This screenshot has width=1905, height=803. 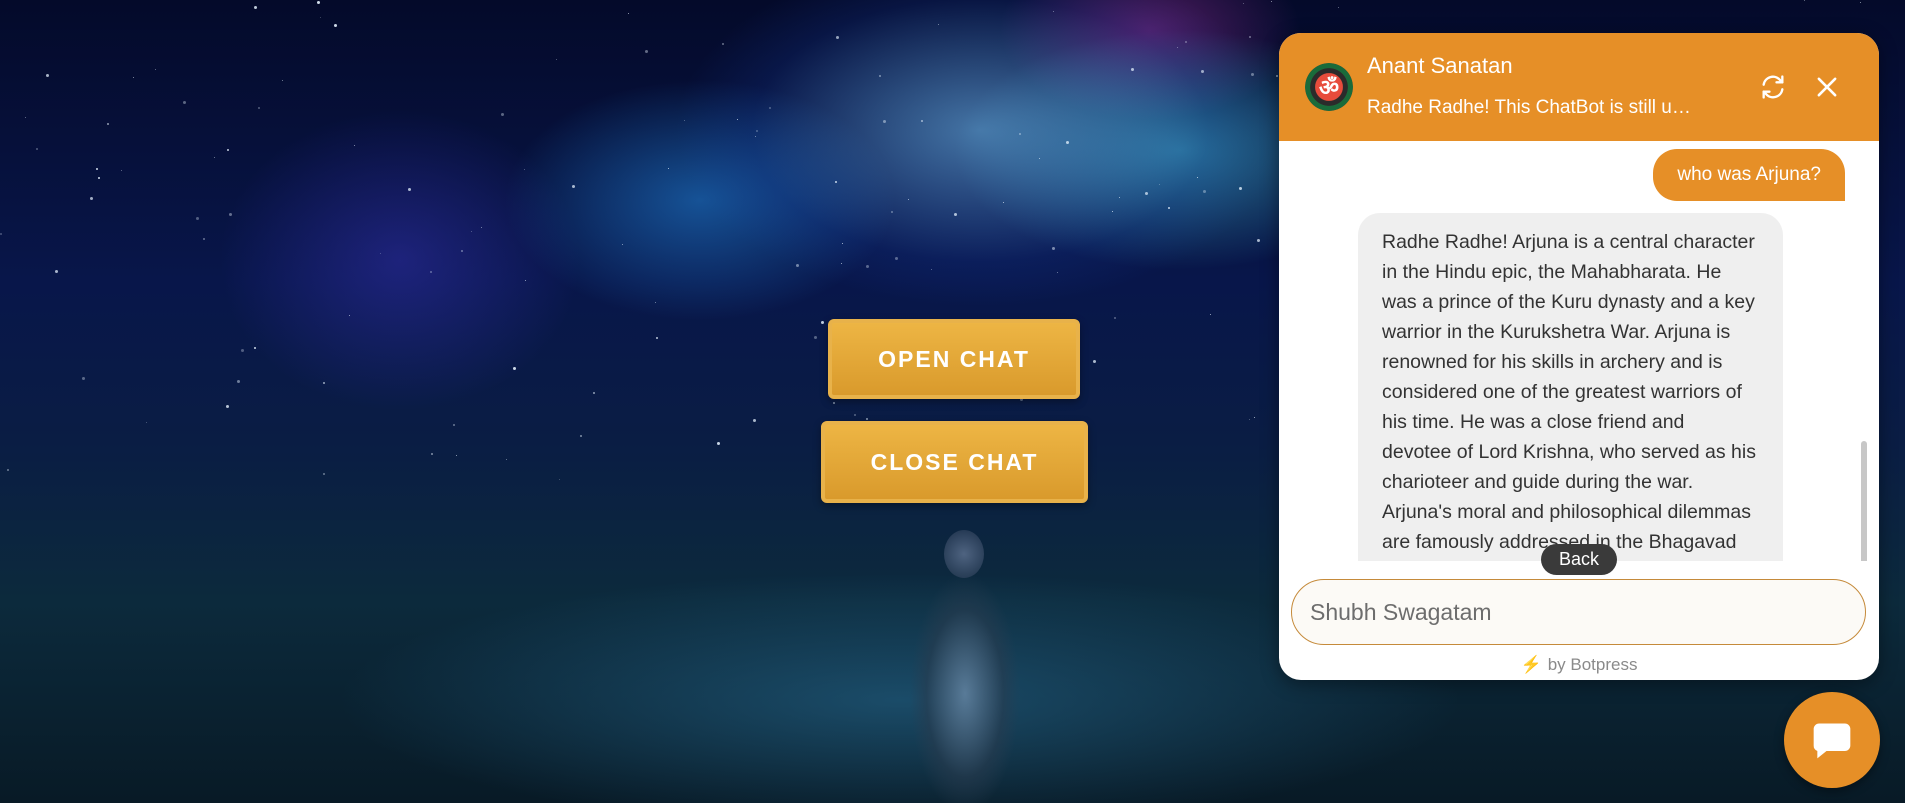 I want to click on back-button: Back, so click(x=1579, y=559).